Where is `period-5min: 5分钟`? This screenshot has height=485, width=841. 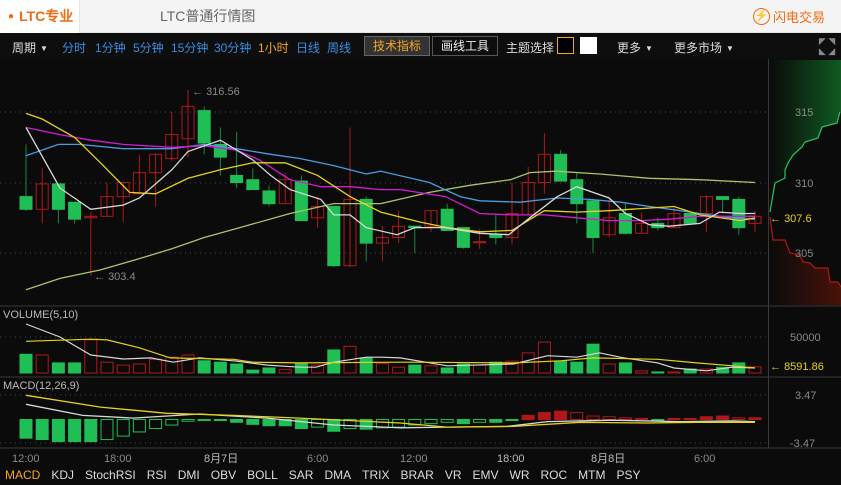 period-5min: 5分钟 is located at coordinates (148, 47).